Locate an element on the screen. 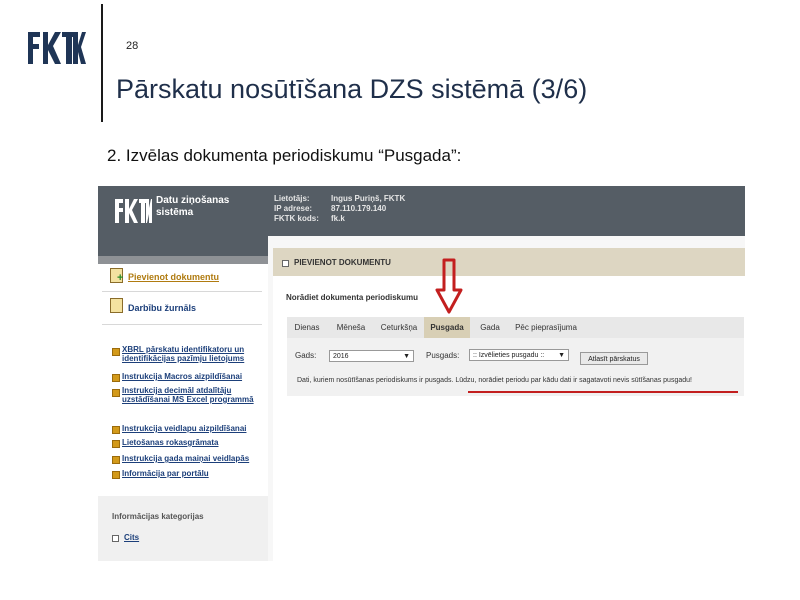 Image resolution: width=800 pixels, height=600 pixels. journal-icon is located at coordinates (116, 305).